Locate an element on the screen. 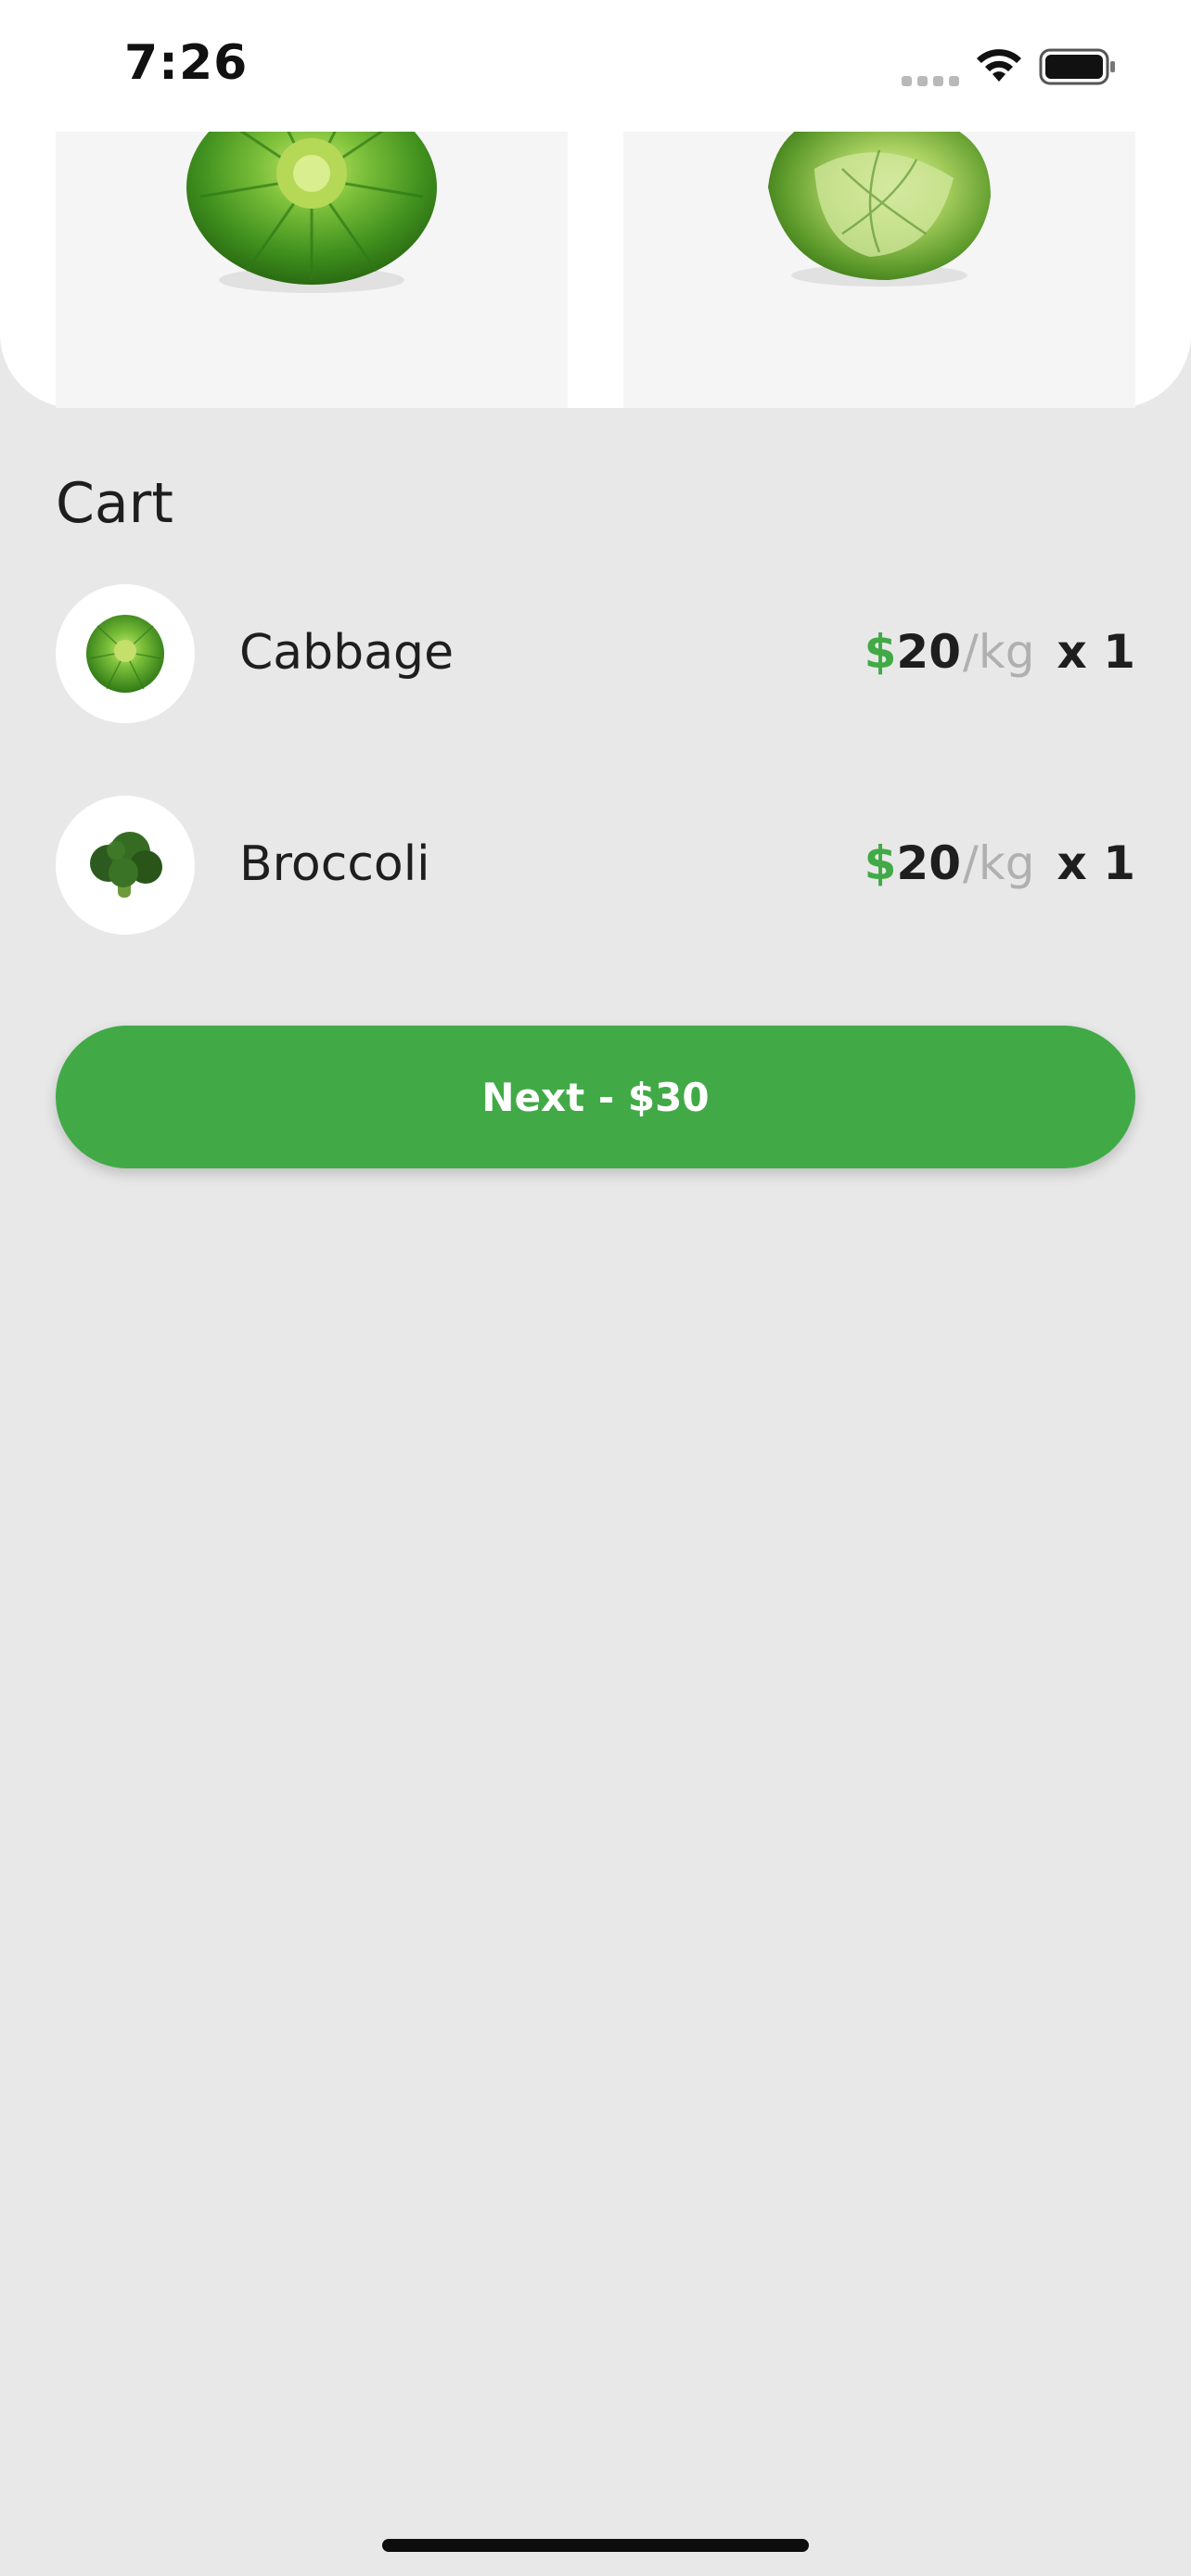 Image resolution: width=1191 pixels, height=2576 pixels. cart-title: Cart is located at coordinates (114, 503).